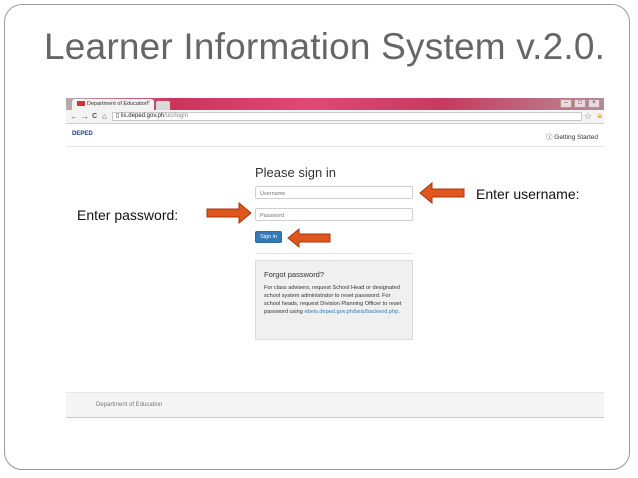 This screenshot has height=478, width=638. Describe the element at coordinates (599, 116) in the screenshot. I see `menu-icon: ≡` at that location.